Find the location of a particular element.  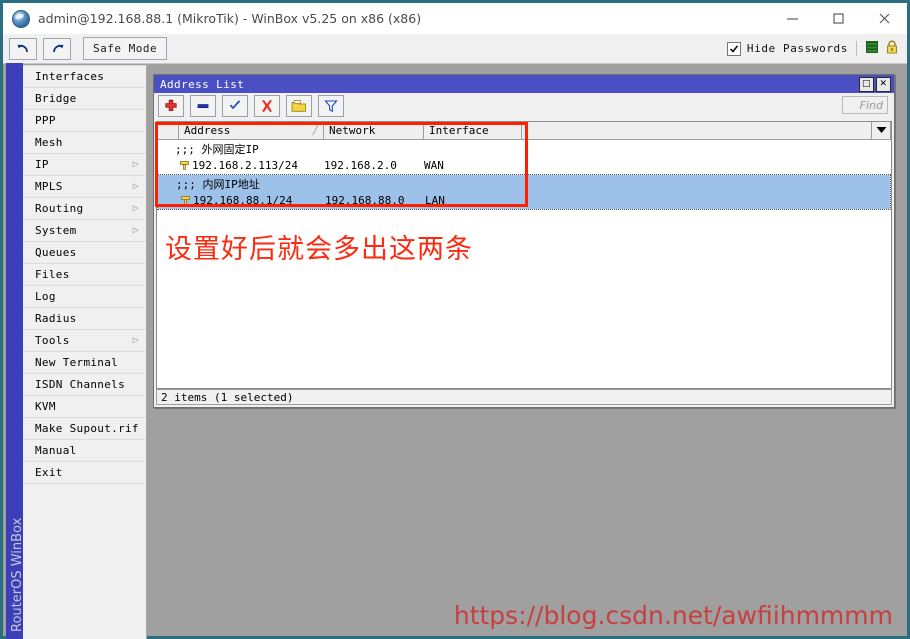

sidebar-item-label: Make Supout.rif is located at coordinates (87, 428).